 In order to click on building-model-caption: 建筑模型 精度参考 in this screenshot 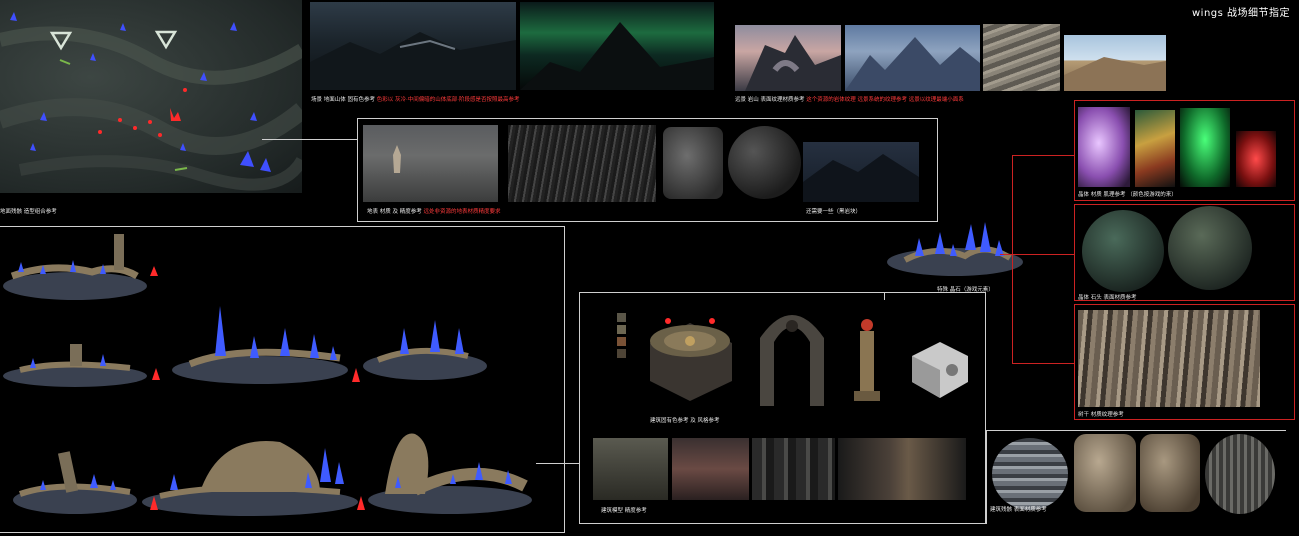, I will do `click(624, 511)`.